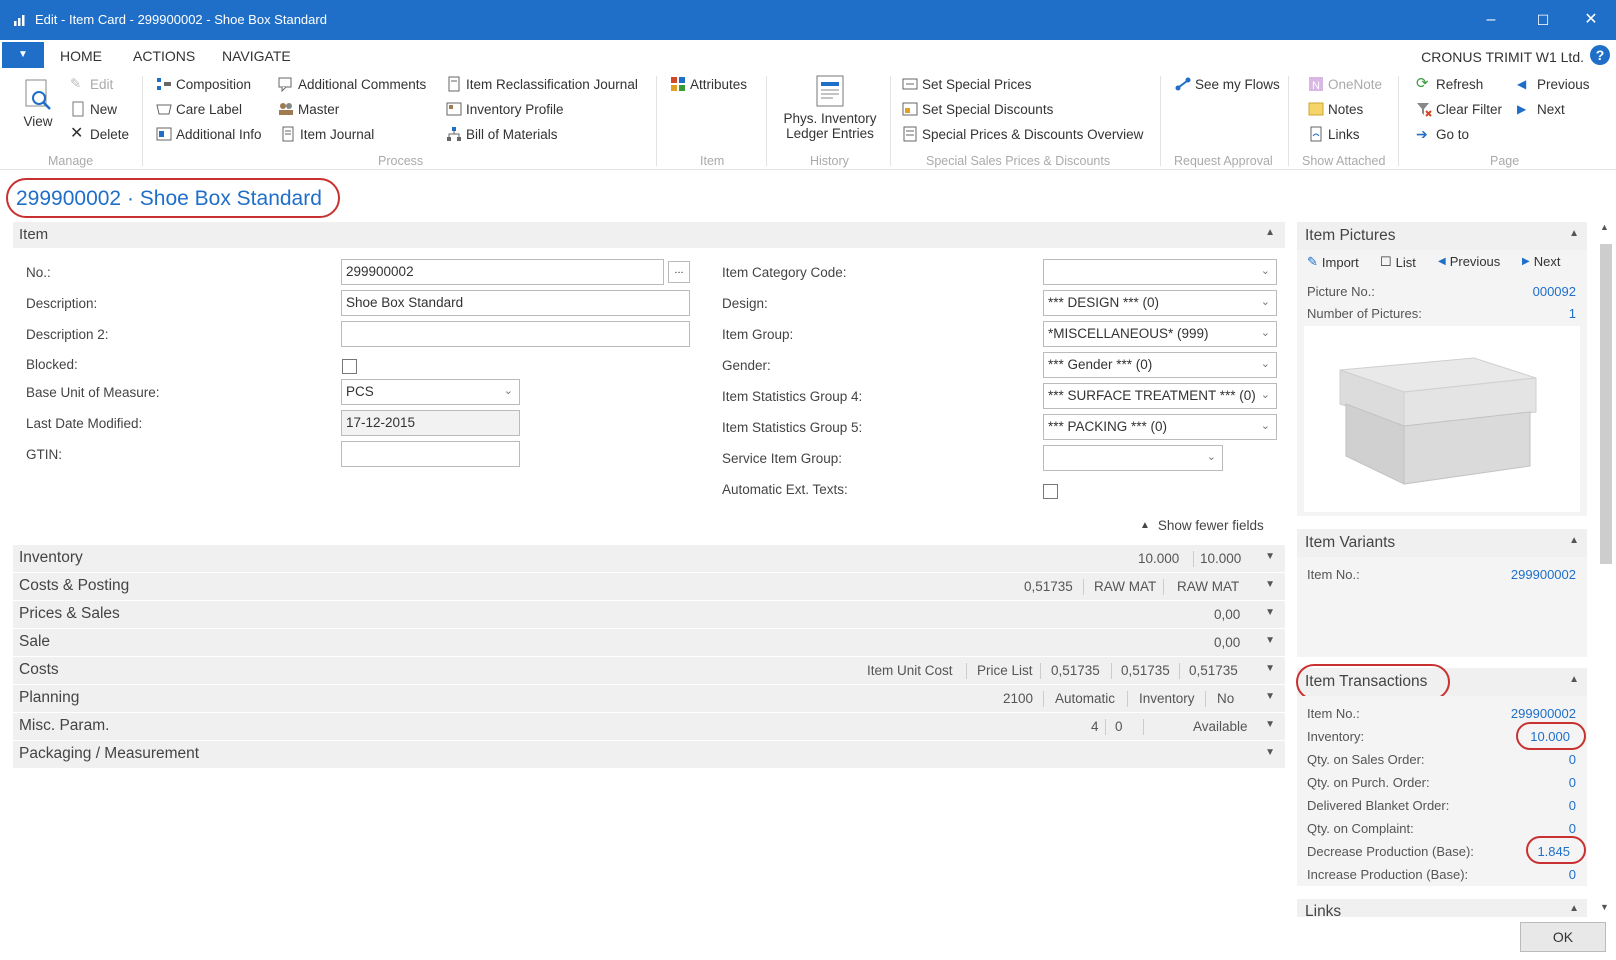 The width and height of the screenshot is (1616, 960). I want to click on flow-icon, so click(1183, 84).